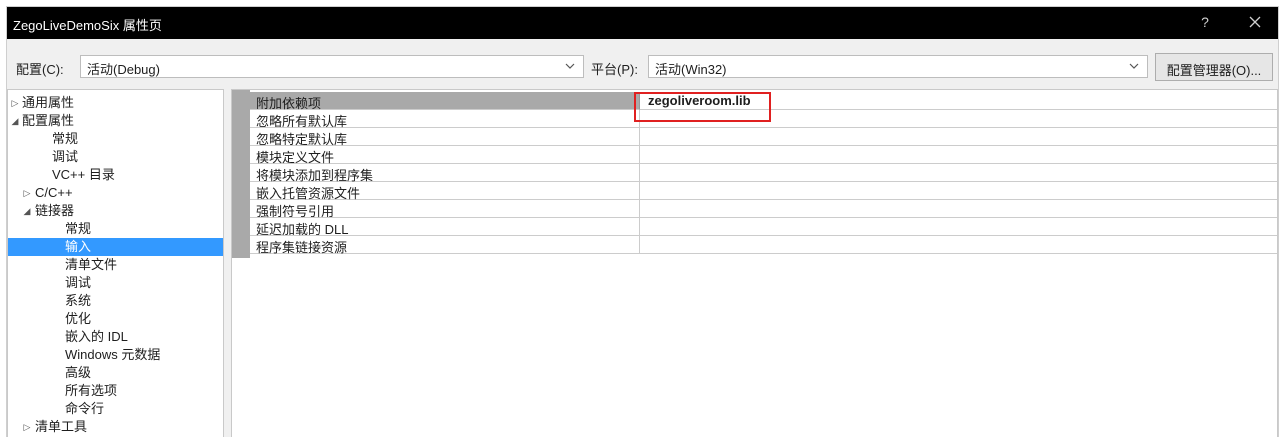 This screenshot has width=1285, height=437. Describe the element at coordinates (115, 103) in the screenshot. I see `tree-item: ▷ 通用属性` at that location.